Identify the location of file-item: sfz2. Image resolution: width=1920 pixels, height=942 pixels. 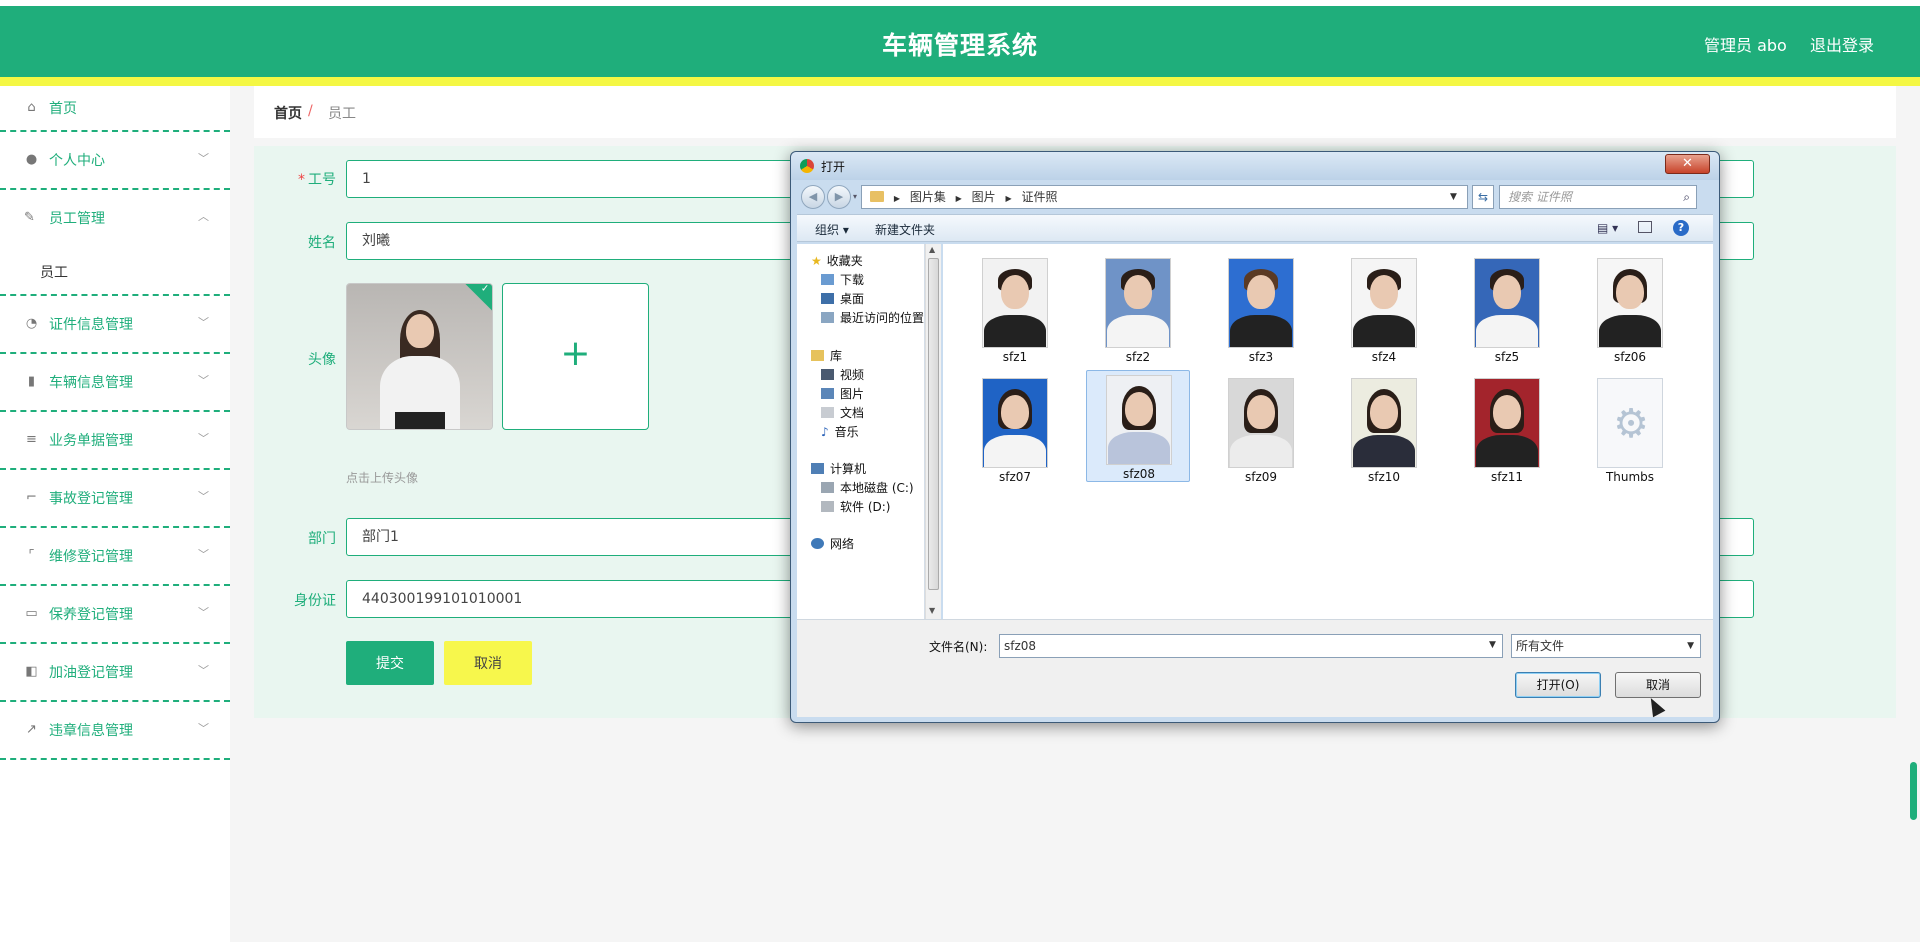
(1138, 310).